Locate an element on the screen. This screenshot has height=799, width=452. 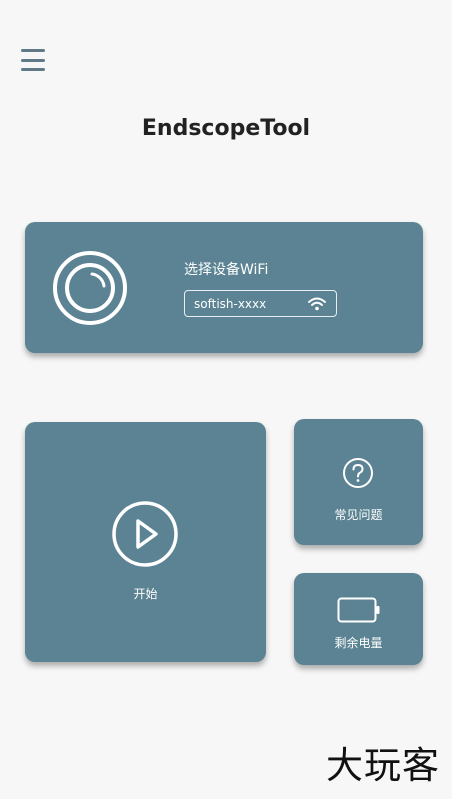
hamburger-menu-icon is located at coordinates (33, 60).